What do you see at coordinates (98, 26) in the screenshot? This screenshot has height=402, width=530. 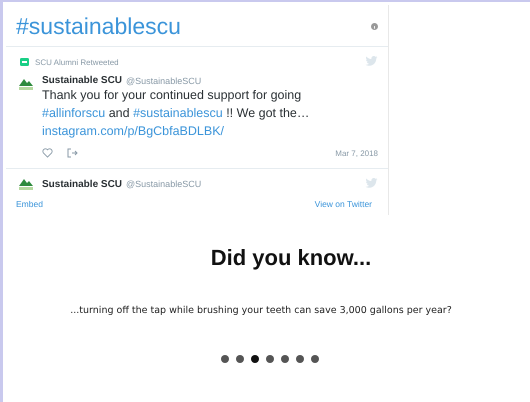 I see `timeline-title: #sustainablescu` at bounding box center [98, 26].